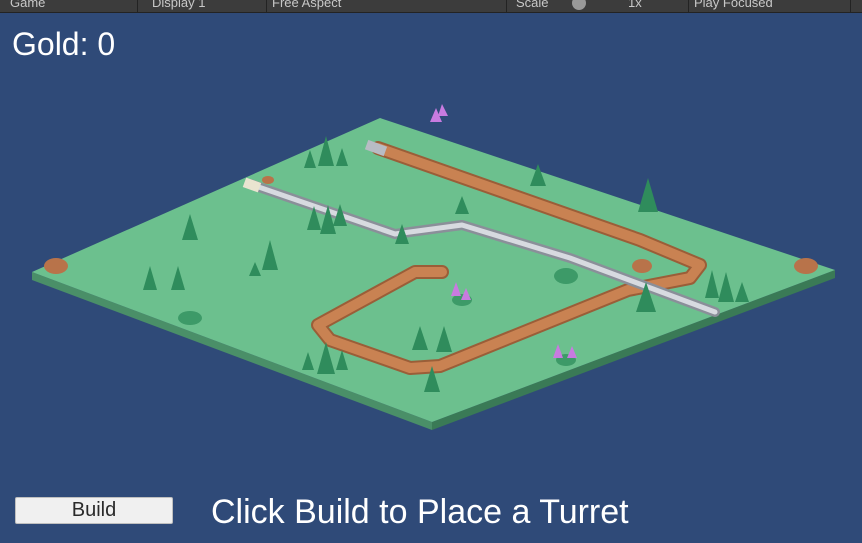 Image resolution: width=862 pixels, height=543 pixels. I want to click on hint-text: Click Build to Place a Turret, so click(420, 512).